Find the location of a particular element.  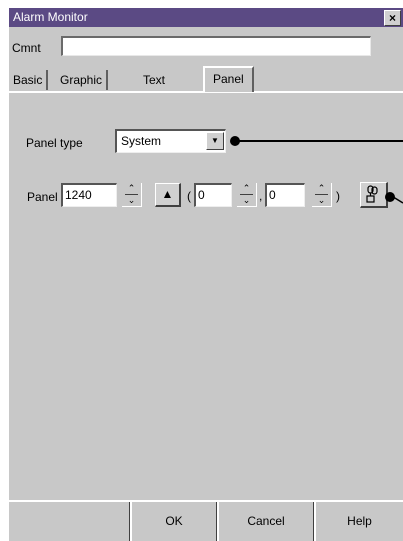

title-bar: Alarm Monitor × is located at coordinates (206, 17).